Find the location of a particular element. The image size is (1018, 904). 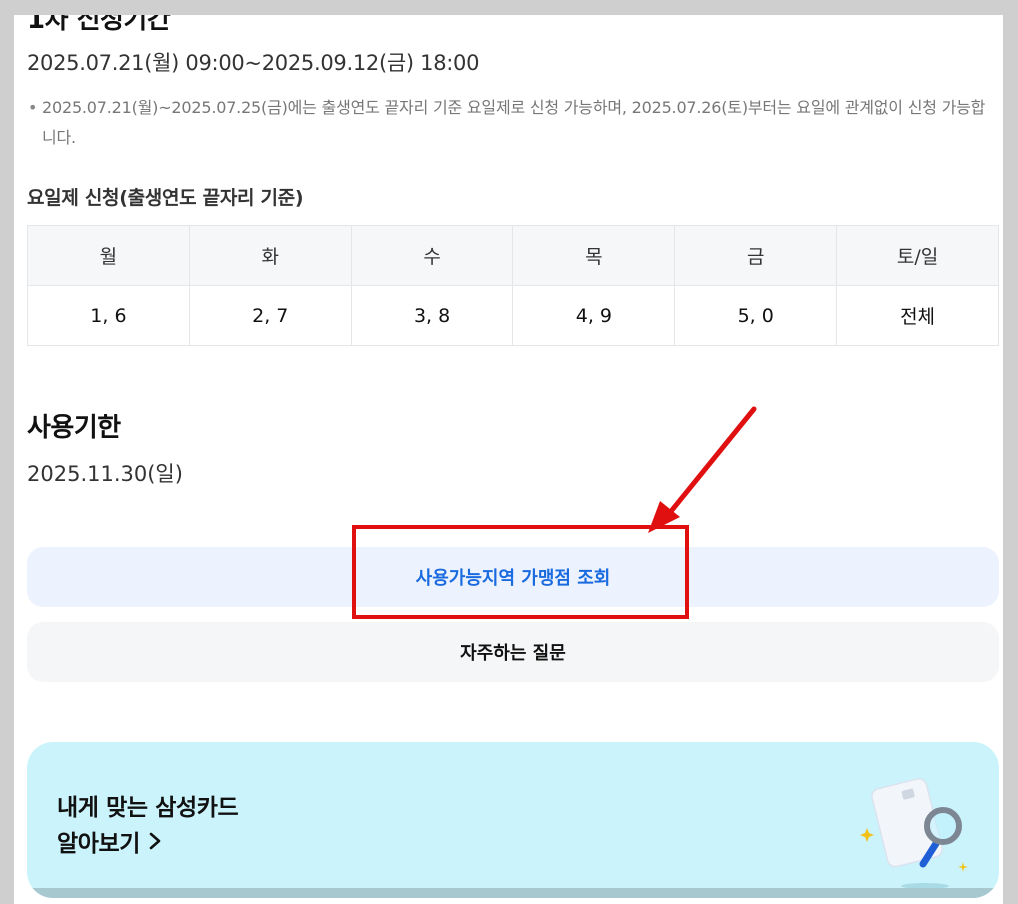

table-cell: 5, 0 is located at coordinates (756, 315).